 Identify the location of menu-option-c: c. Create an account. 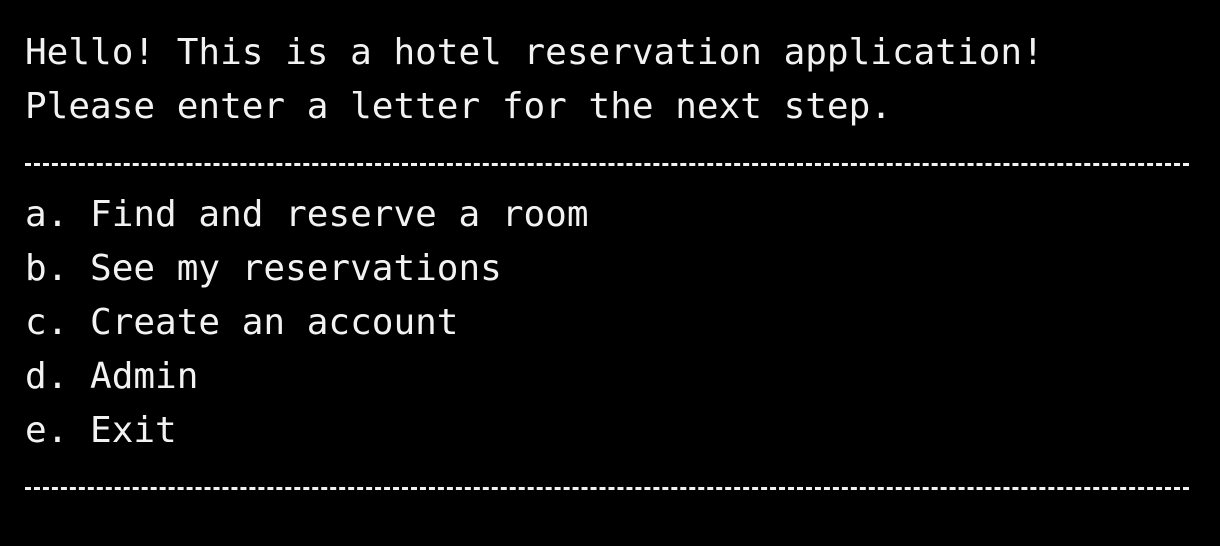
(242, 322).